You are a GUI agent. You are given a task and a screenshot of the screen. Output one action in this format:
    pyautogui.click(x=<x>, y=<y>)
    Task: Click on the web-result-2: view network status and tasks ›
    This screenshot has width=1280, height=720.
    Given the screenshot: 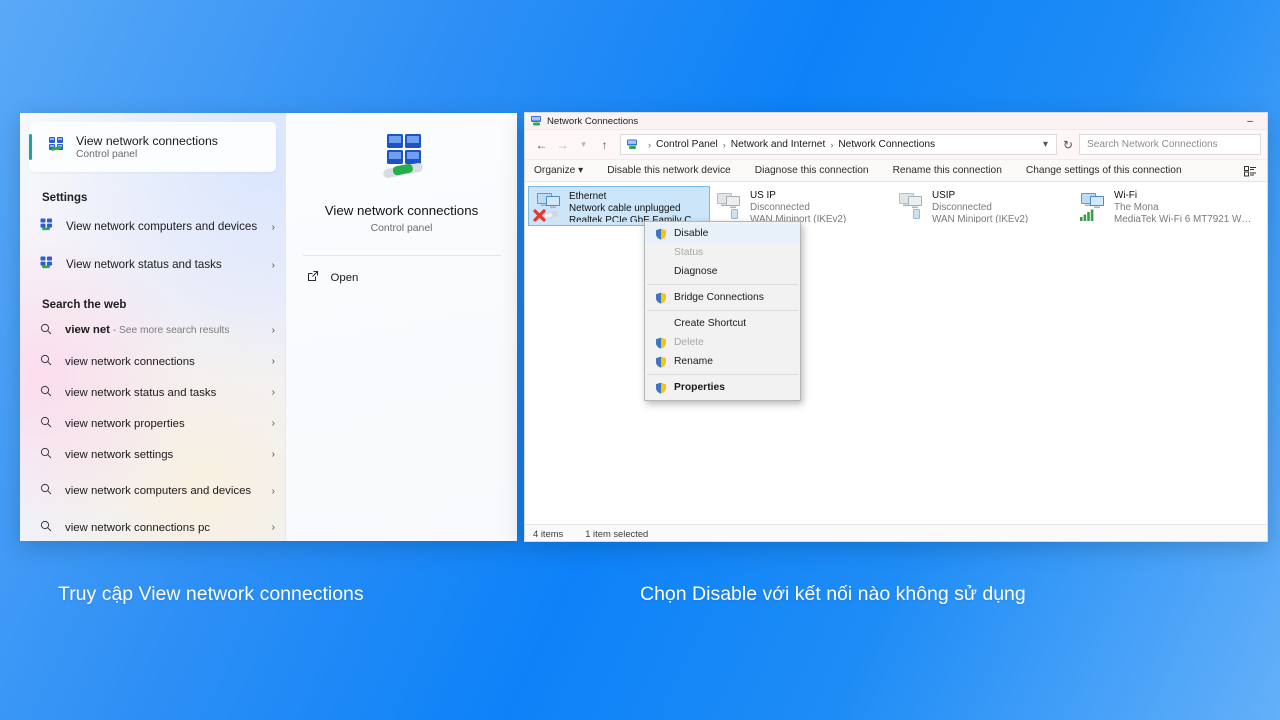 What is the action you would take?
    pyautogui.click(x=152, y=392)
    